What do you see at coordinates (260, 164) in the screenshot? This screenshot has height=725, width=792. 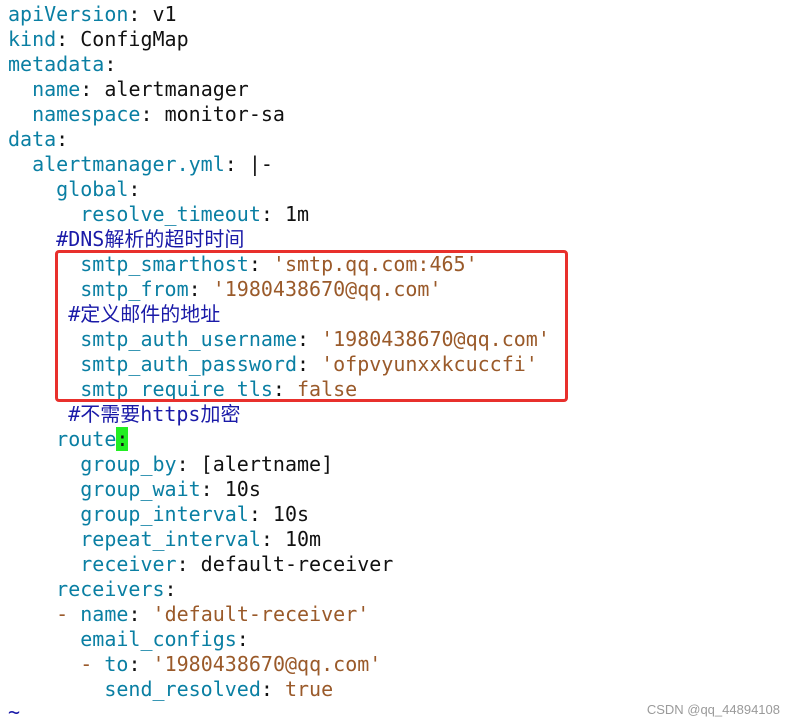 I see `code-token: |-` at bounding box center [260, 164].